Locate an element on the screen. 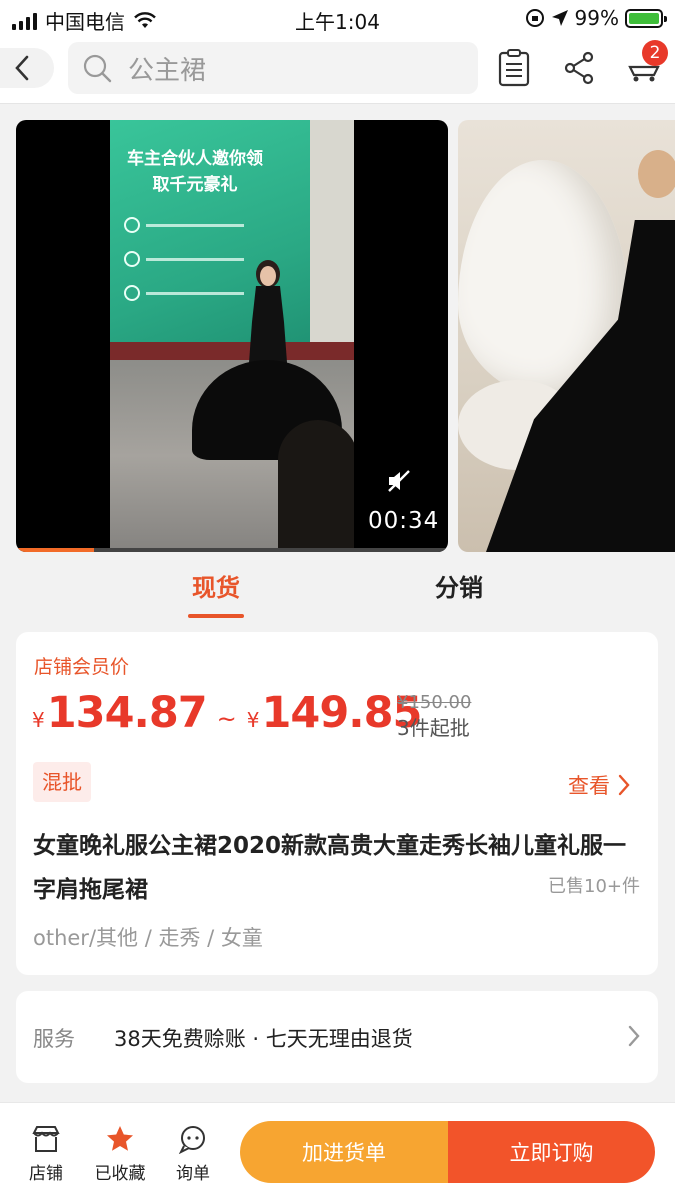 This screenshot has width=675, height=1200. chat-icon is located at coordinates (191, 1140).